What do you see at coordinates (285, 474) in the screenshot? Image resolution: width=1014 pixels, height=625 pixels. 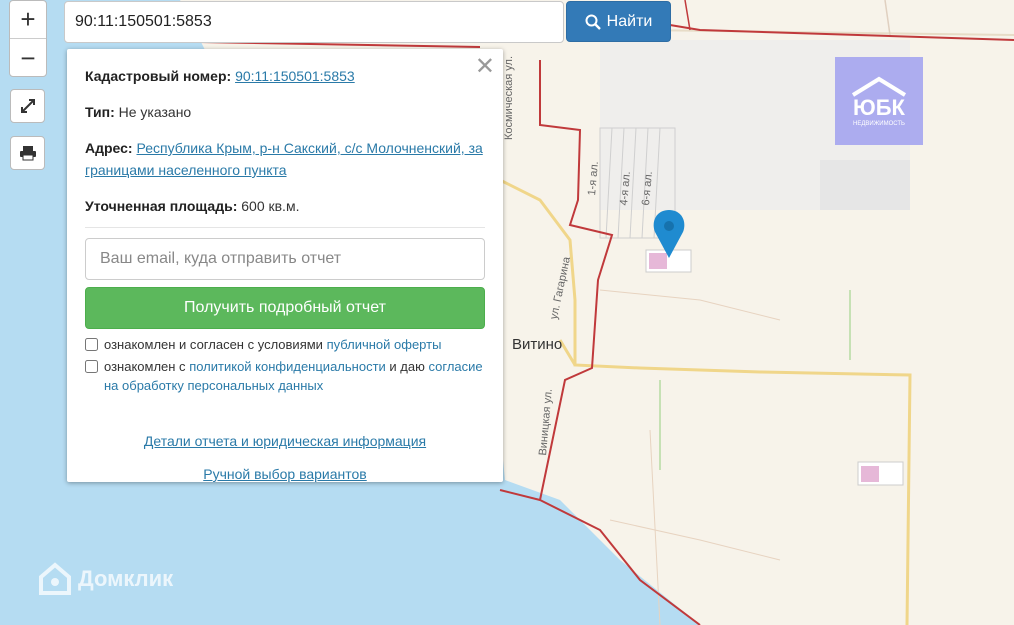 I see `manual-selection-link: Ручной выбор вариантов` at bounding box center [285, 474].